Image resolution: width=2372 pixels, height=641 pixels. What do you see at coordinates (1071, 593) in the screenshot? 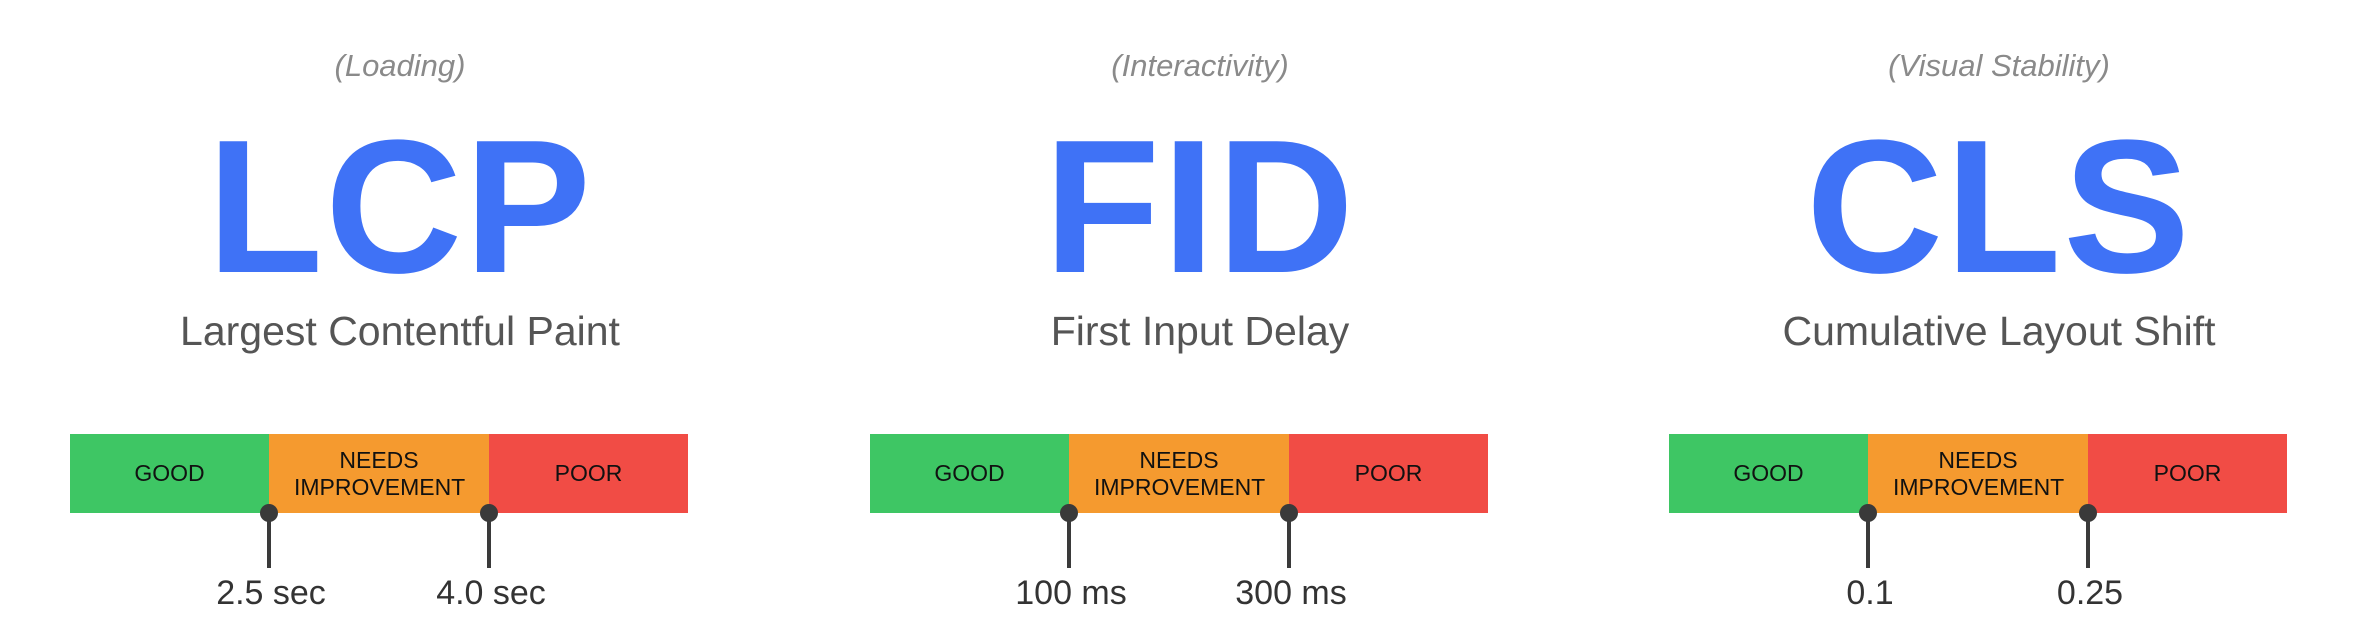
I see `threshold-label: 100 ms` at bounding box center [1071, 593].